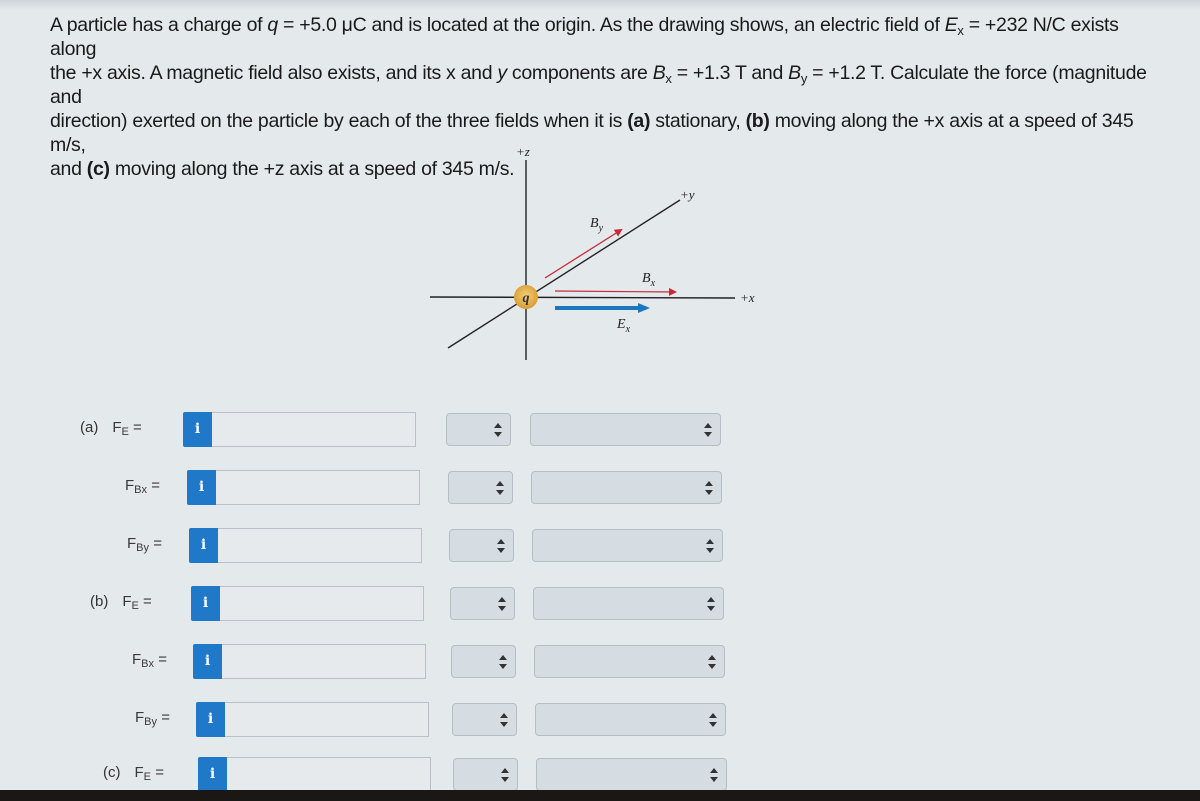  What do you see at coordinates (583, 297) in the screenshot?
I see `x-axis` at bounding box center [583, 297].